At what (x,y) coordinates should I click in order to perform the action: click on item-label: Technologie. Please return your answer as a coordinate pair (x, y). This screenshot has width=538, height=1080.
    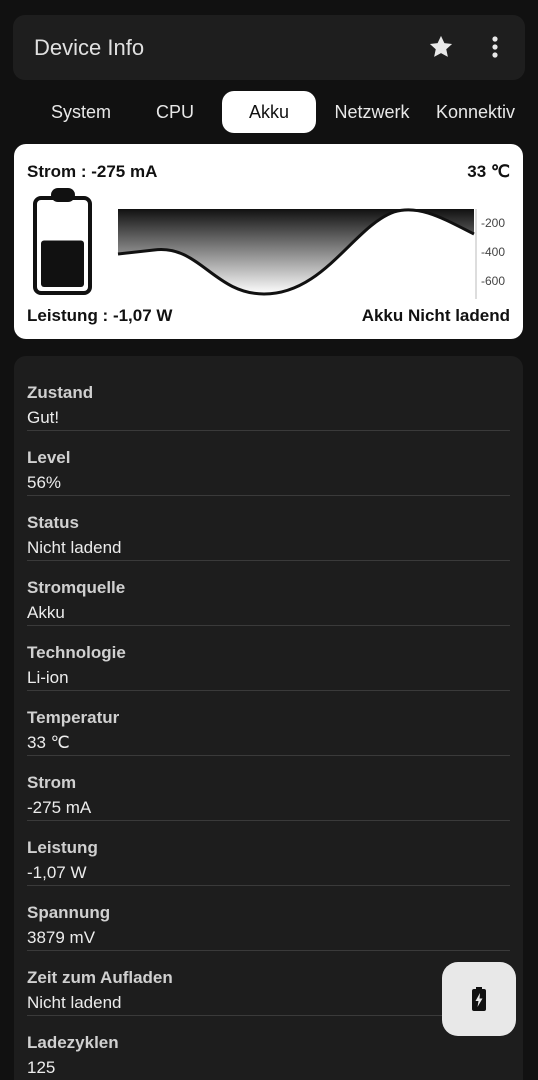
    Looking at the image, I should click on (76, 652).